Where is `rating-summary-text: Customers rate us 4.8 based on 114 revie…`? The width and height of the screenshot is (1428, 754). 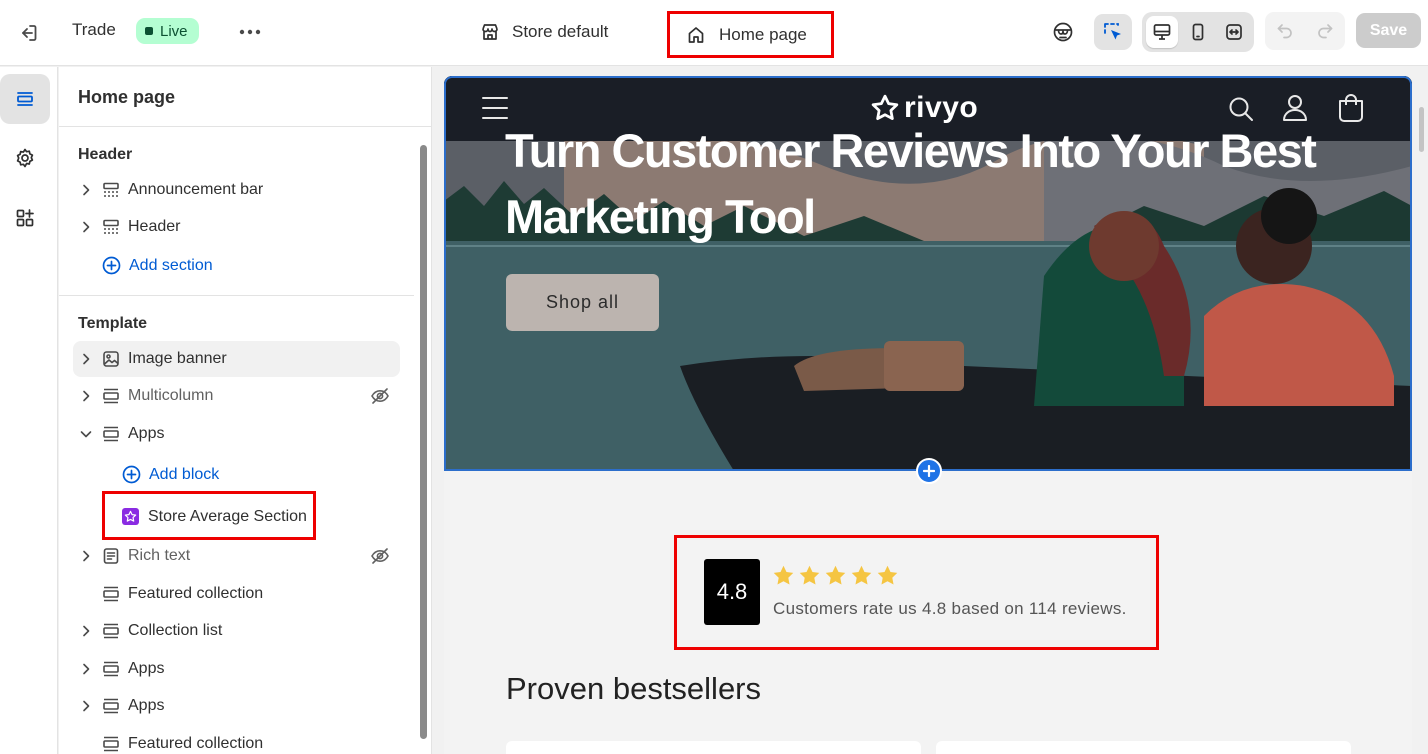
rating-summary-text: Customers rate us 4.8 based on 114 revie… is located at coordinates (950, 608).